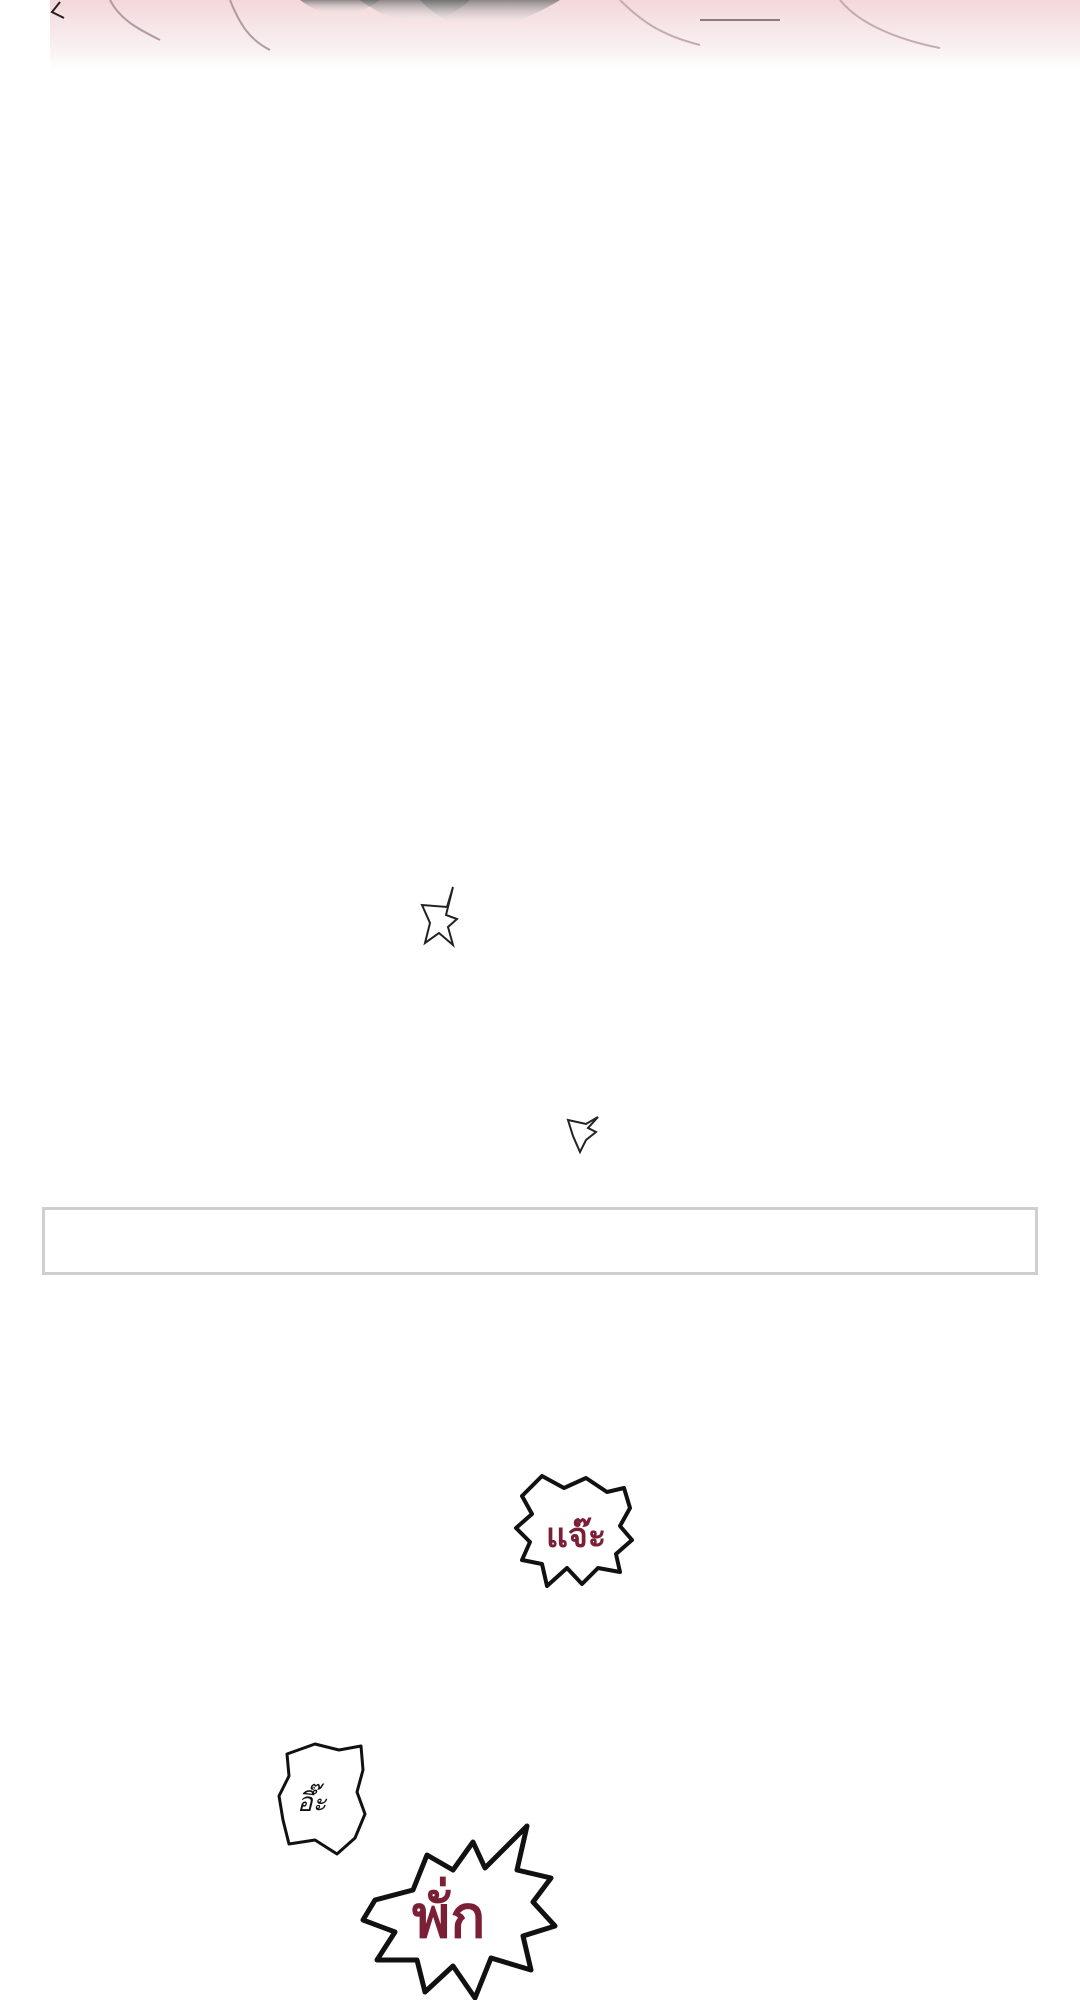  Describe the element at coordinates (576, 1536) in the screenshot. I see `sfx-text-slap: แจ๊ะ` at that location.